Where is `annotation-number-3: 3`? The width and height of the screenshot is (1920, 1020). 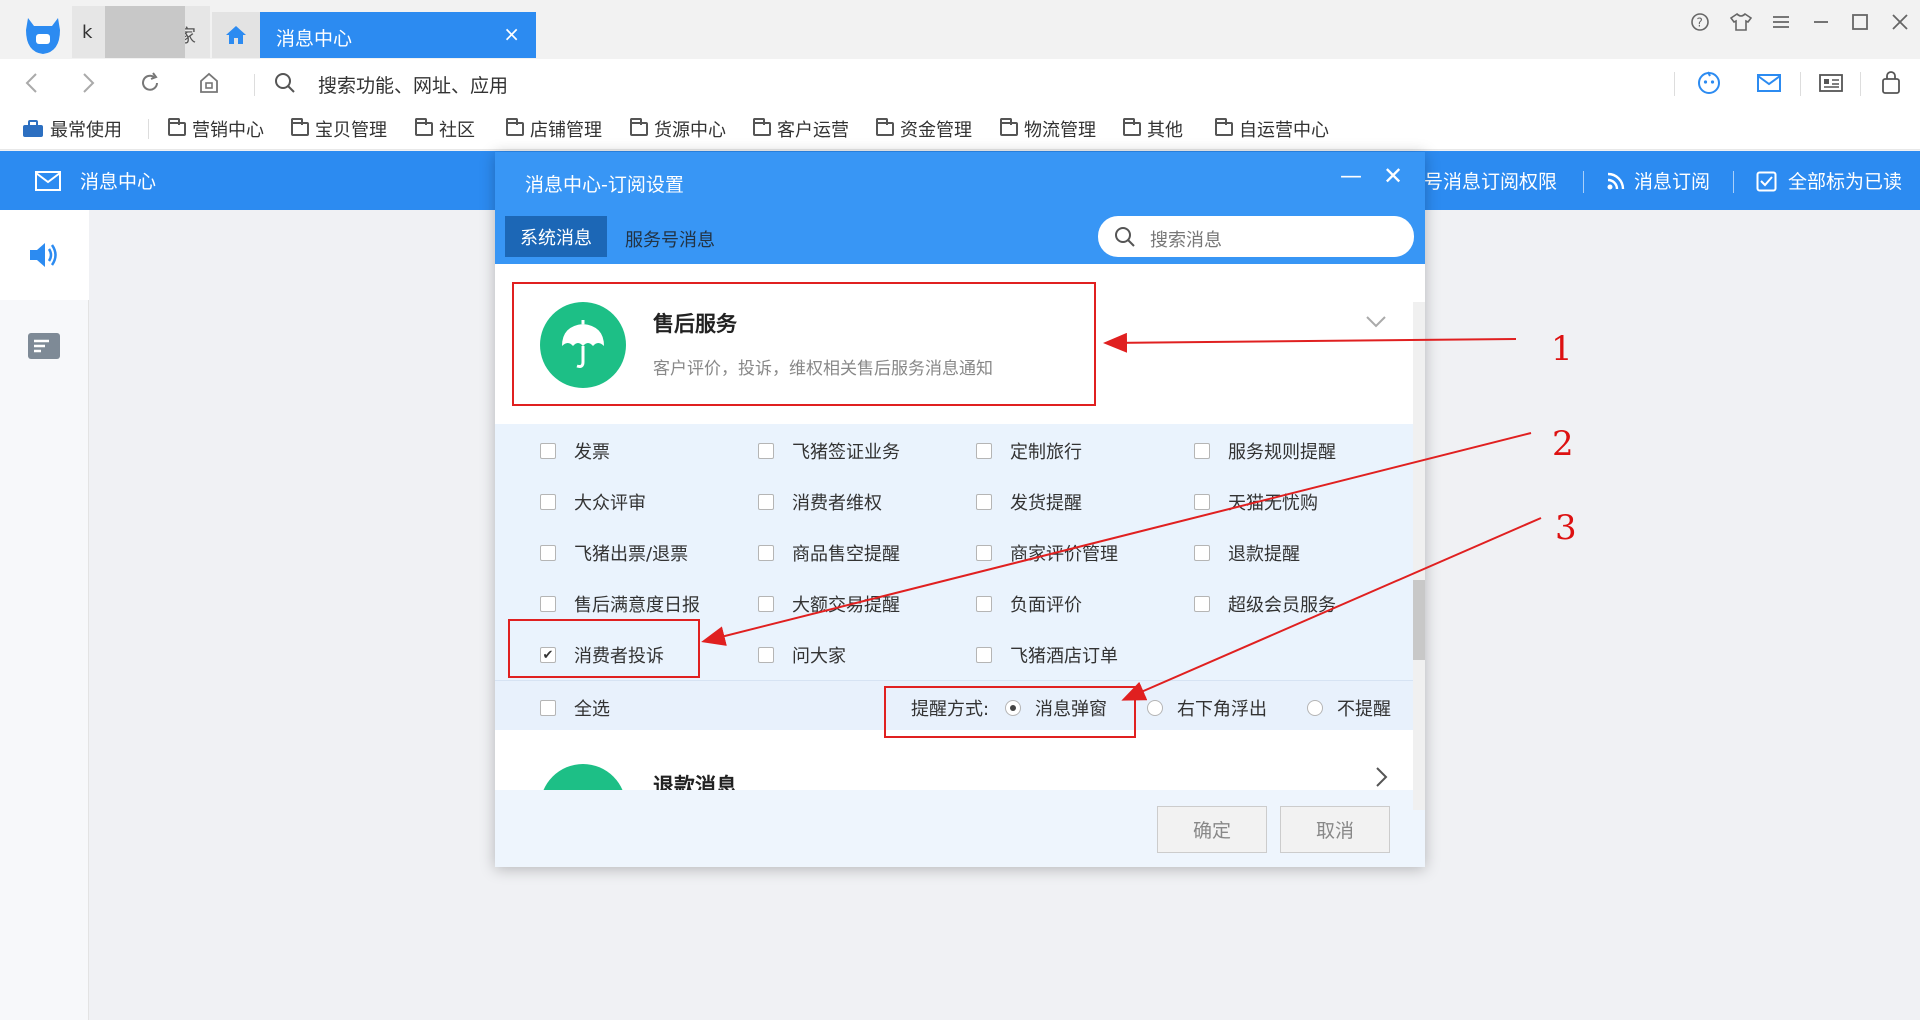
annotation-number-3: 3 is located at coordinates (1566, 528).